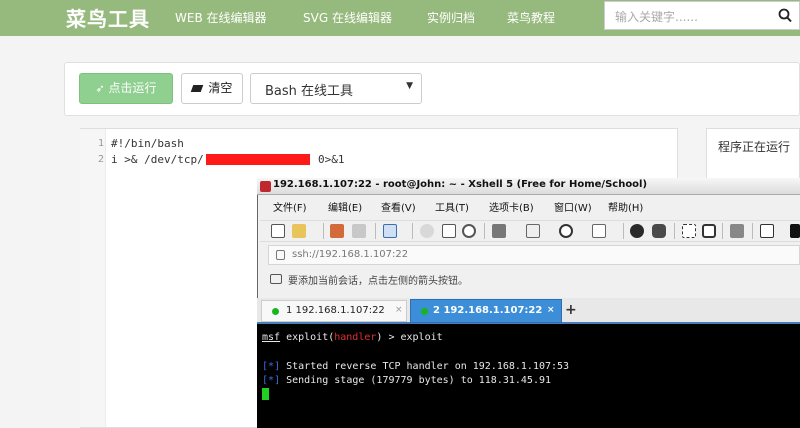 The image size is (800, 428). What do you see at coordinates (795, 231) in the screenshot?
I see `help-icon` at bounding box center [795, 231].